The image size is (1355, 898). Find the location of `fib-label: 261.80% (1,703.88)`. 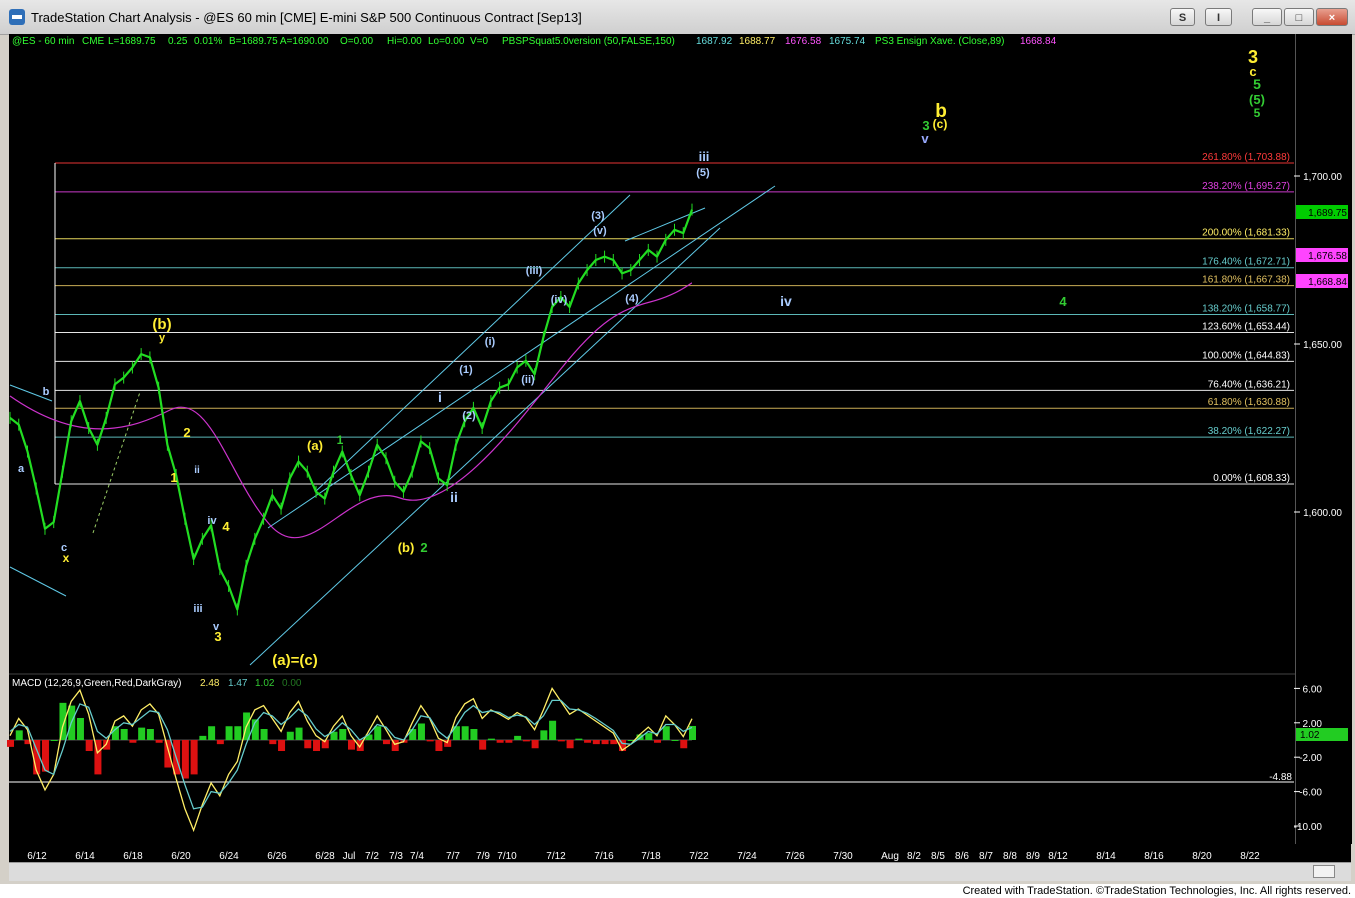

fib-label: 261.80% (1,703.88) is located at coordinates (1246, 157).